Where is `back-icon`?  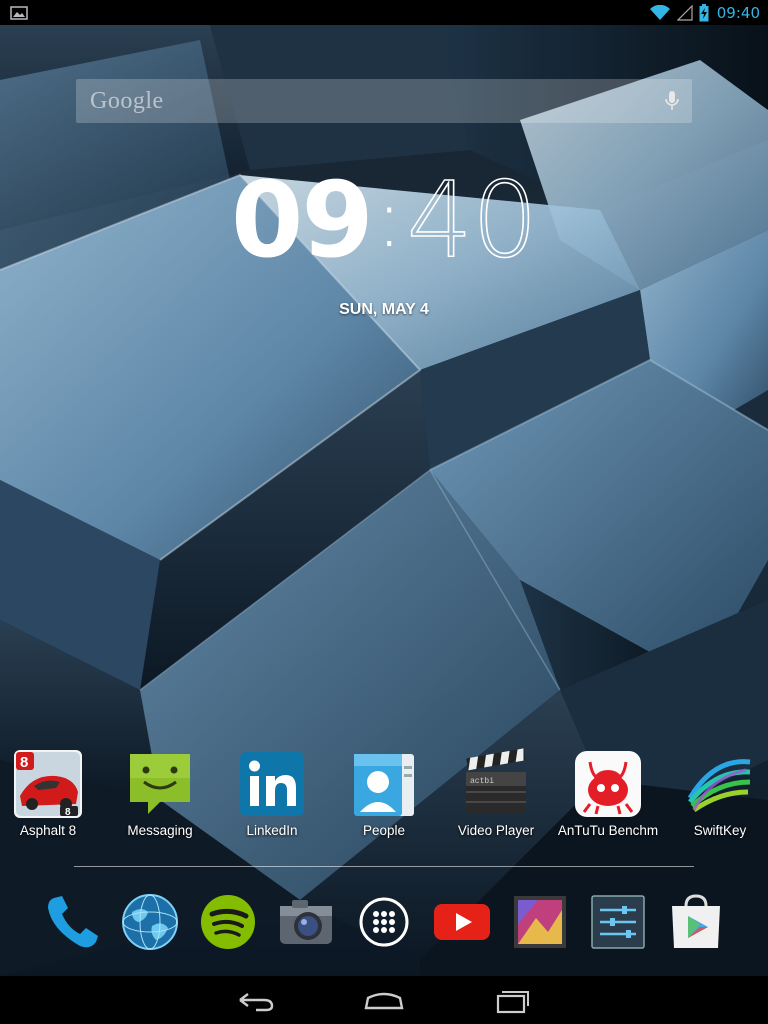 back-icon is located at coordinates (256, 1000).